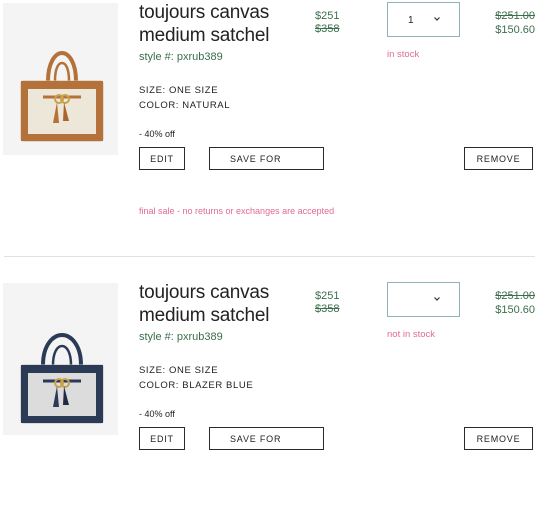  What do you see at coordinates (185, 105) in the screenshot?
I see `color-label: COLOR: NATURAL` at bounding box center [185, 105].